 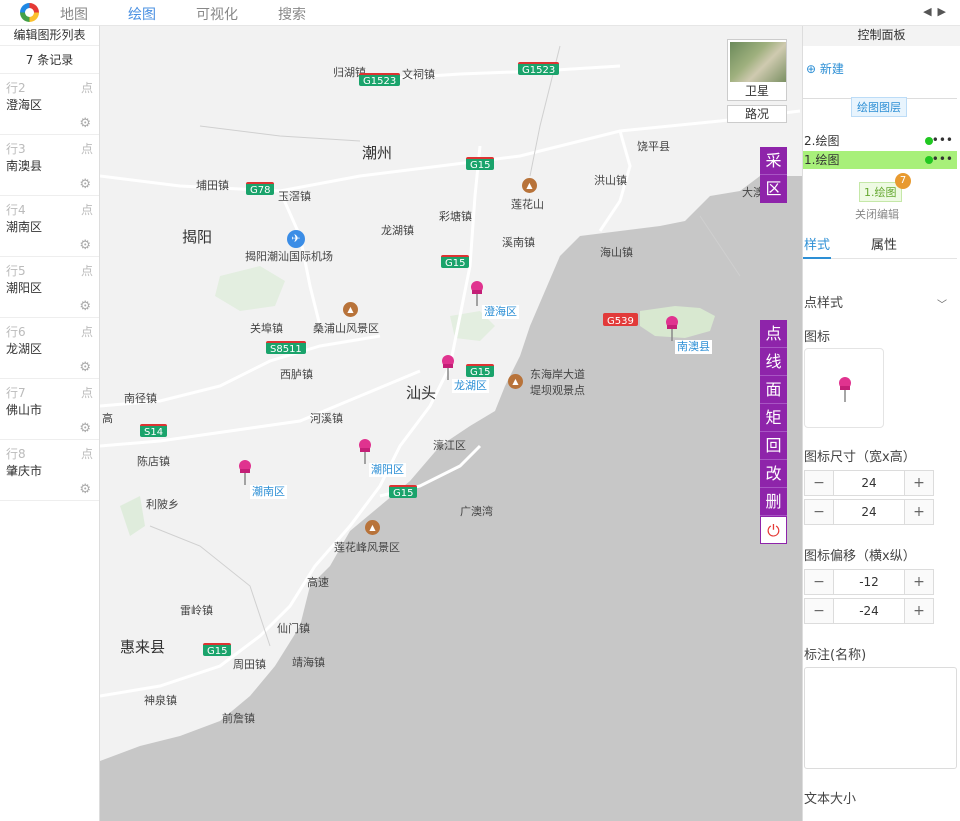 I want to click on place-label: 关埠镇, so click(x=266, y=328).